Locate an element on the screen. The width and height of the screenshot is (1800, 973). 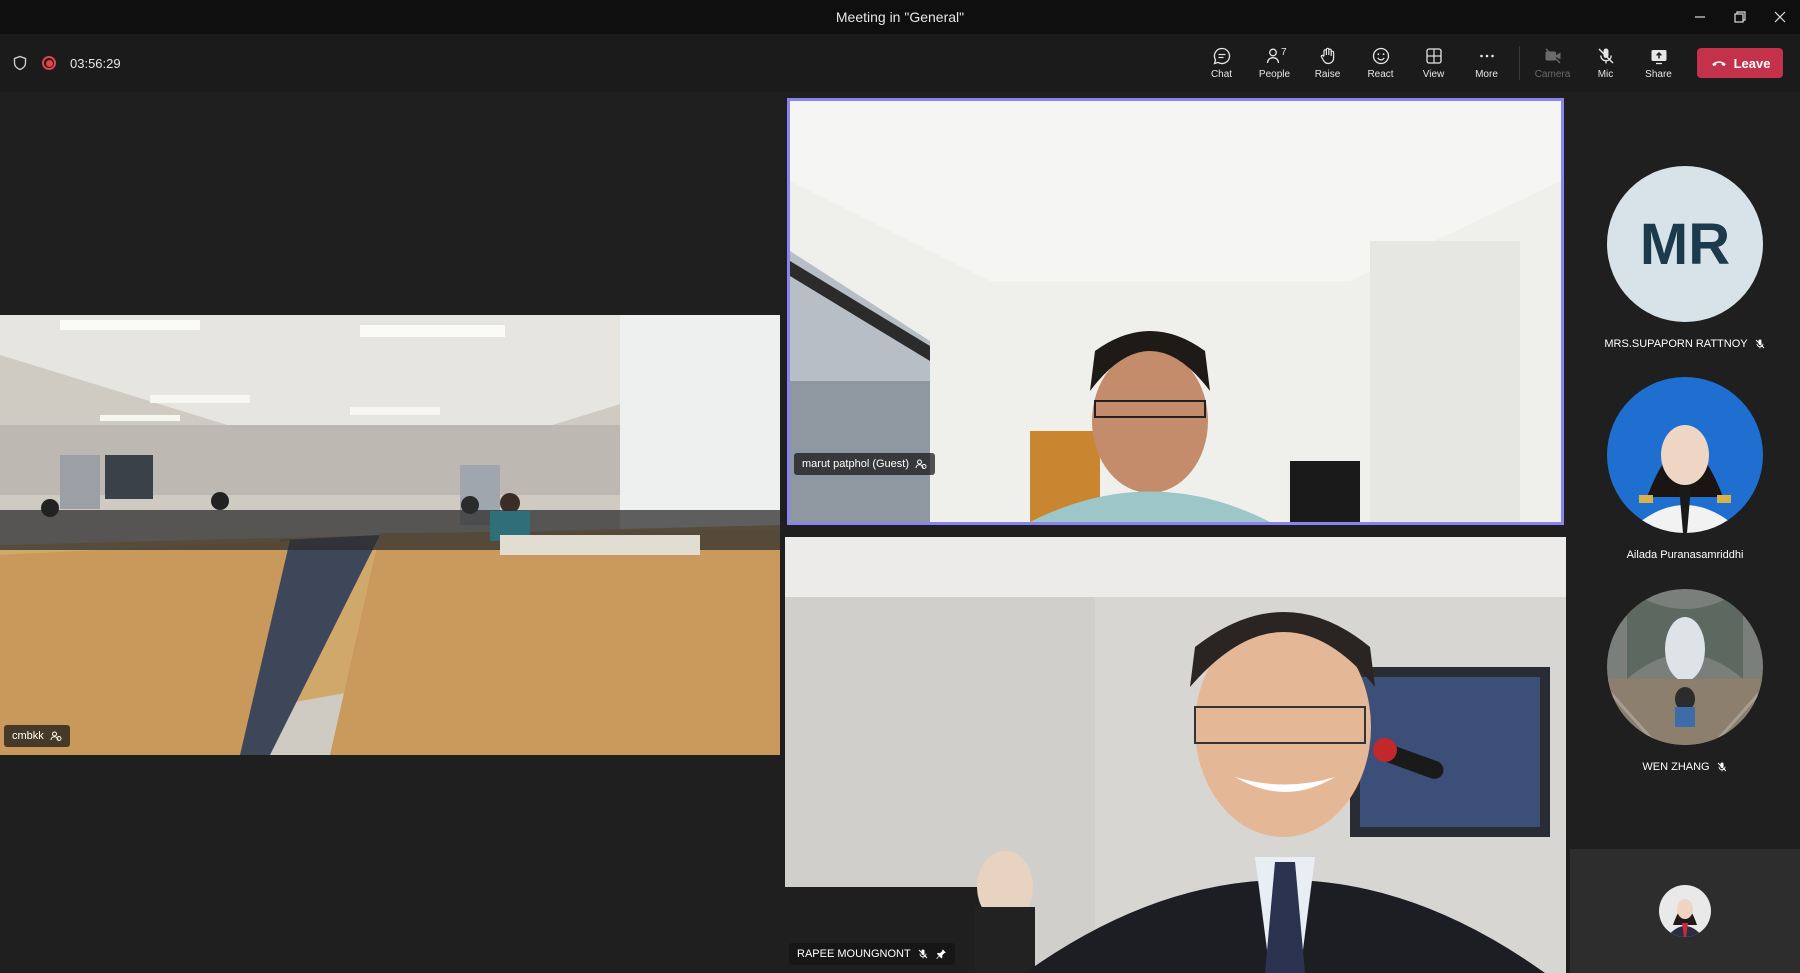
chat-label: Chat is located at coordinates (1221, 74).